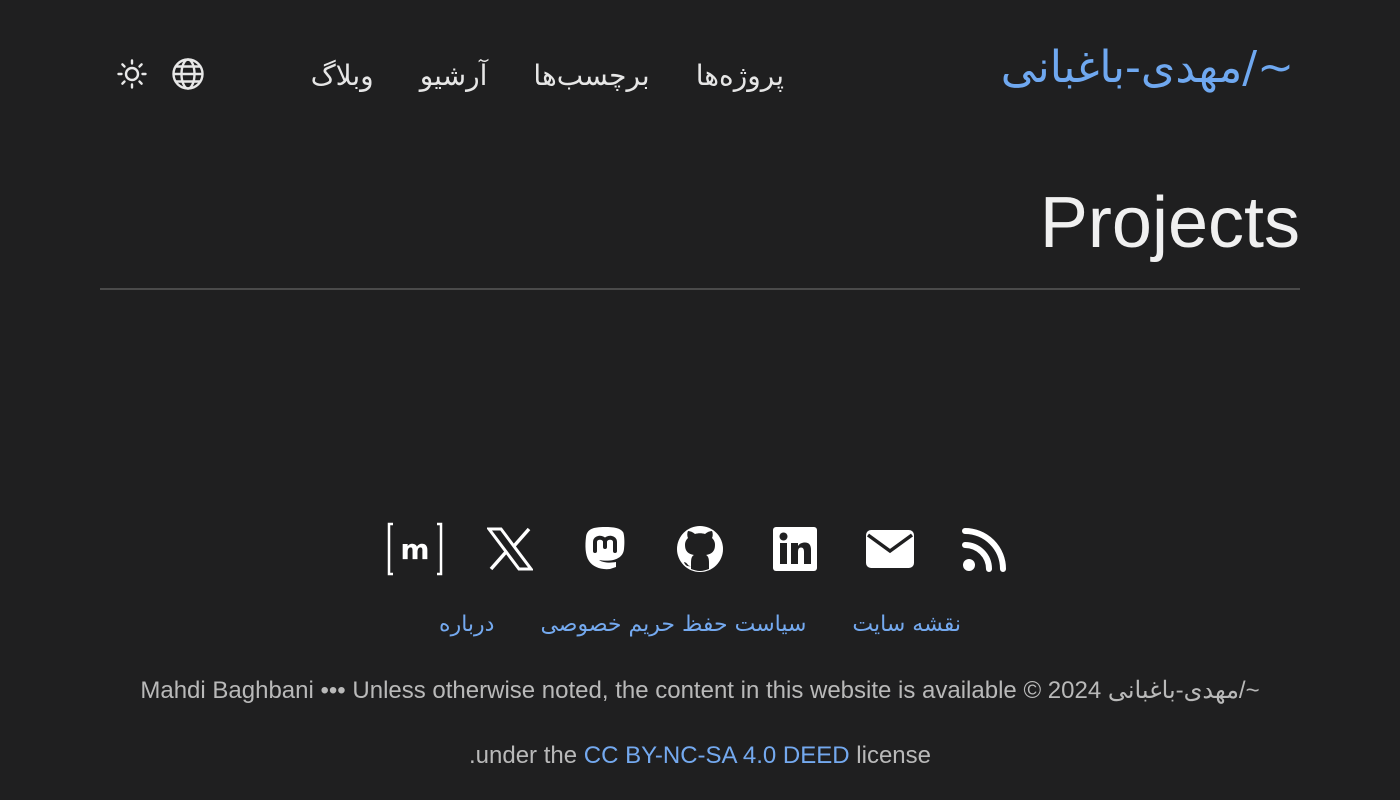  I want to click on footer-links: درباره سیاست حفظ حریم خصوصی نقشه سایت, so click(700, 624).